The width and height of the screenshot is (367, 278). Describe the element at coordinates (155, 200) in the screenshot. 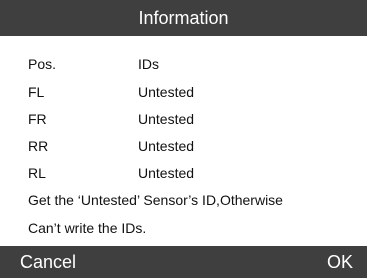

I see `message-line-1: Get the ‘Untested’ Sensor’s ID,Otherwise` at that location.